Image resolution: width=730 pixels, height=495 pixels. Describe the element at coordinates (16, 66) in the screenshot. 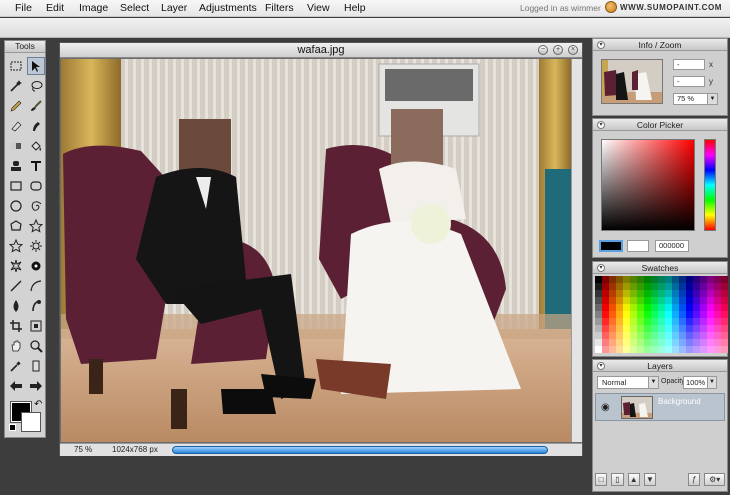

I see `marquee-tool-icon` at that location.